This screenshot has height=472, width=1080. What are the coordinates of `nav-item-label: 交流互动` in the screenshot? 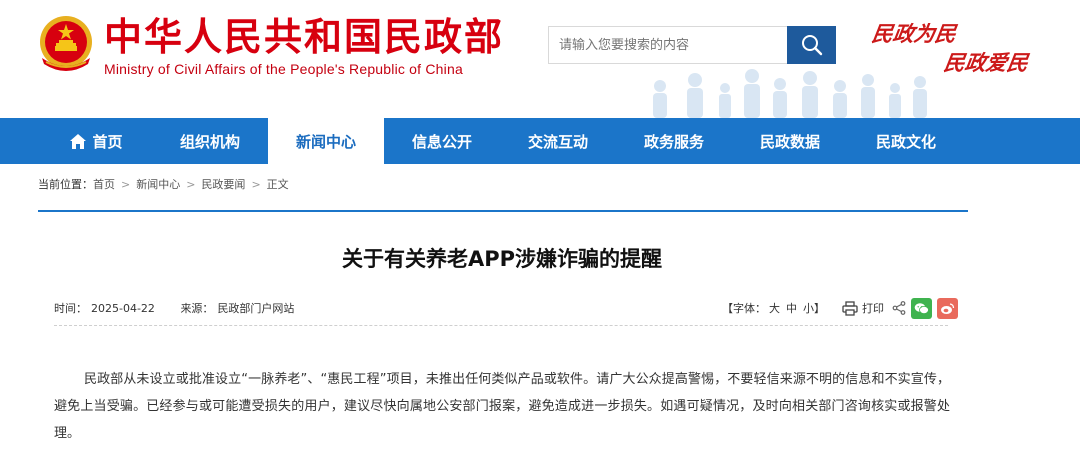 It's located at (557, 141).